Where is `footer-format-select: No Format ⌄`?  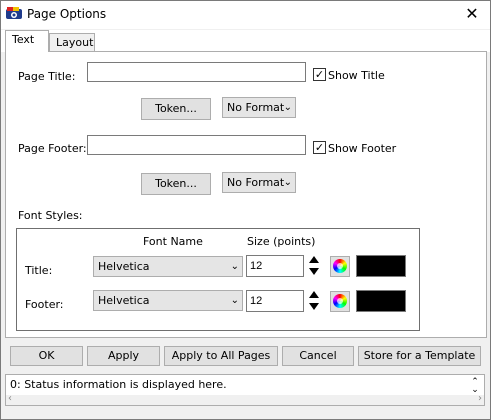
footer-format-select: No Format ⌄ is located at coordinates (259, 182).